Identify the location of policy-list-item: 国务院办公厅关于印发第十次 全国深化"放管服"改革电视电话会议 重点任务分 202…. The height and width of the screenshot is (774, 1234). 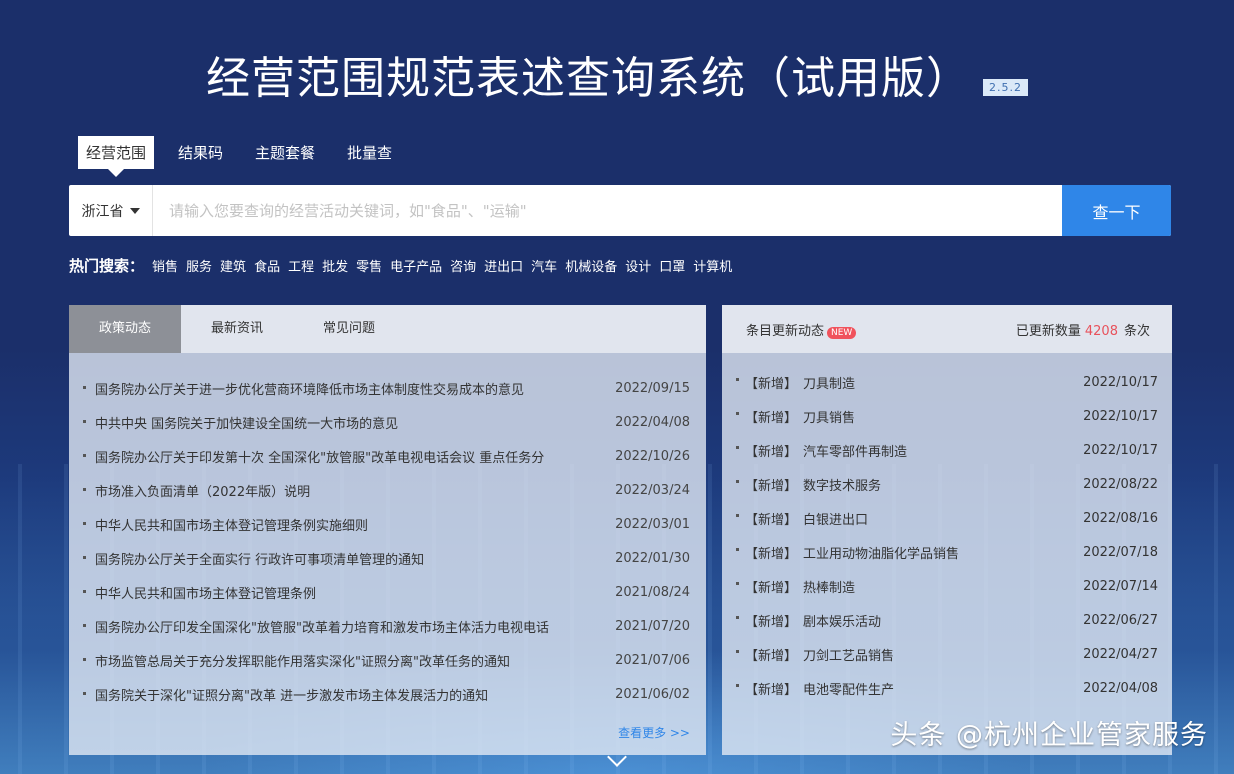
(386, 456).